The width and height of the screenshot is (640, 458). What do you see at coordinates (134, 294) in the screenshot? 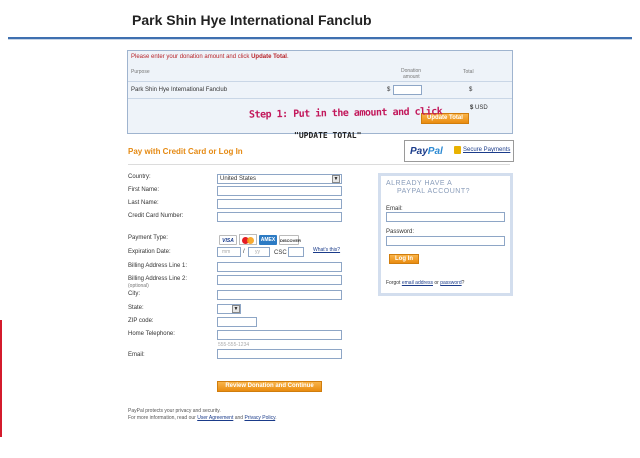
I see `city-label: City:` at bounding box center [134, 294].